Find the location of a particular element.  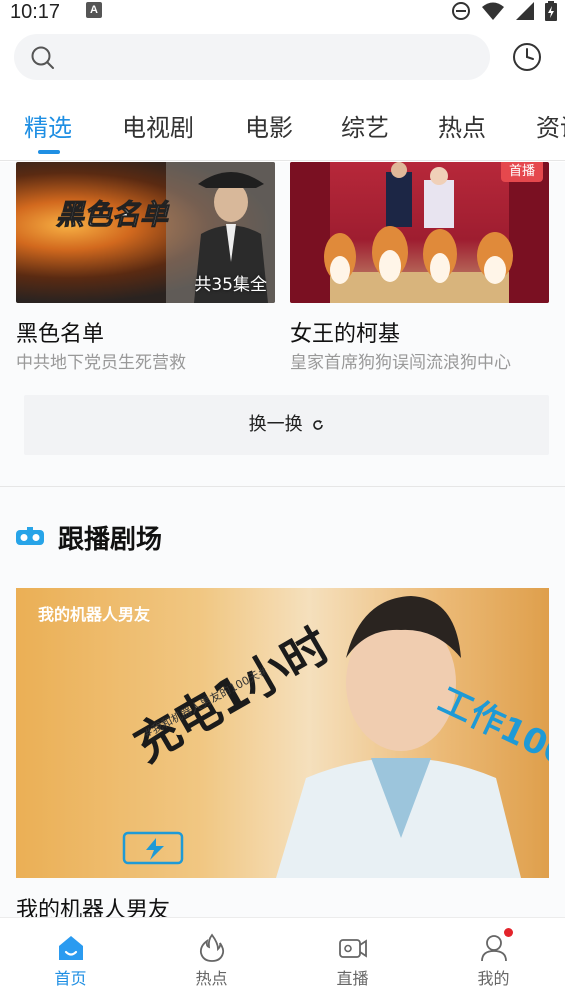

category-tabs: 精选 电视剧 电影 综艺 热点 资讯 is located at coordinates (282, 130).